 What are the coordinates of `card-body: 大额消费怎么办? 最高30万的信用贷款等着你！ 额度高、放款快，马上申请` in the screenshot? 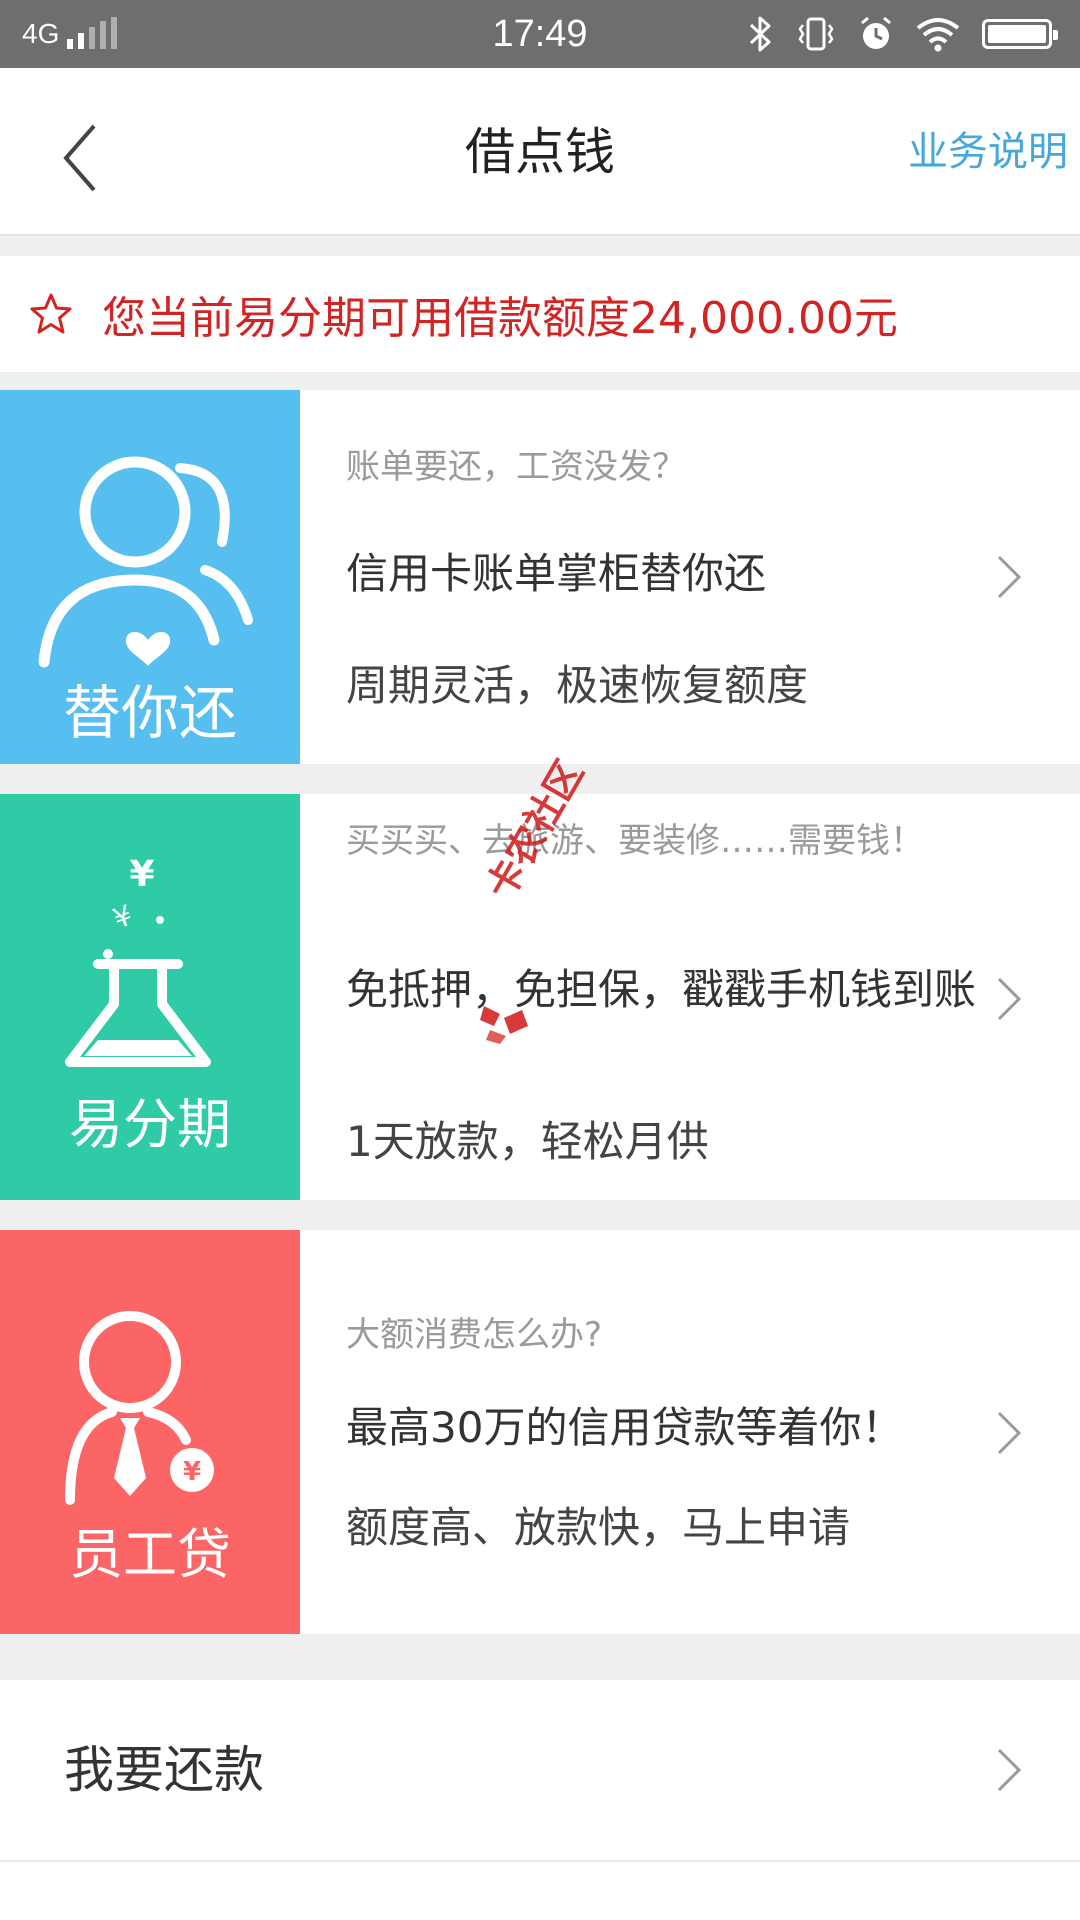 It's located at (666, 1432).